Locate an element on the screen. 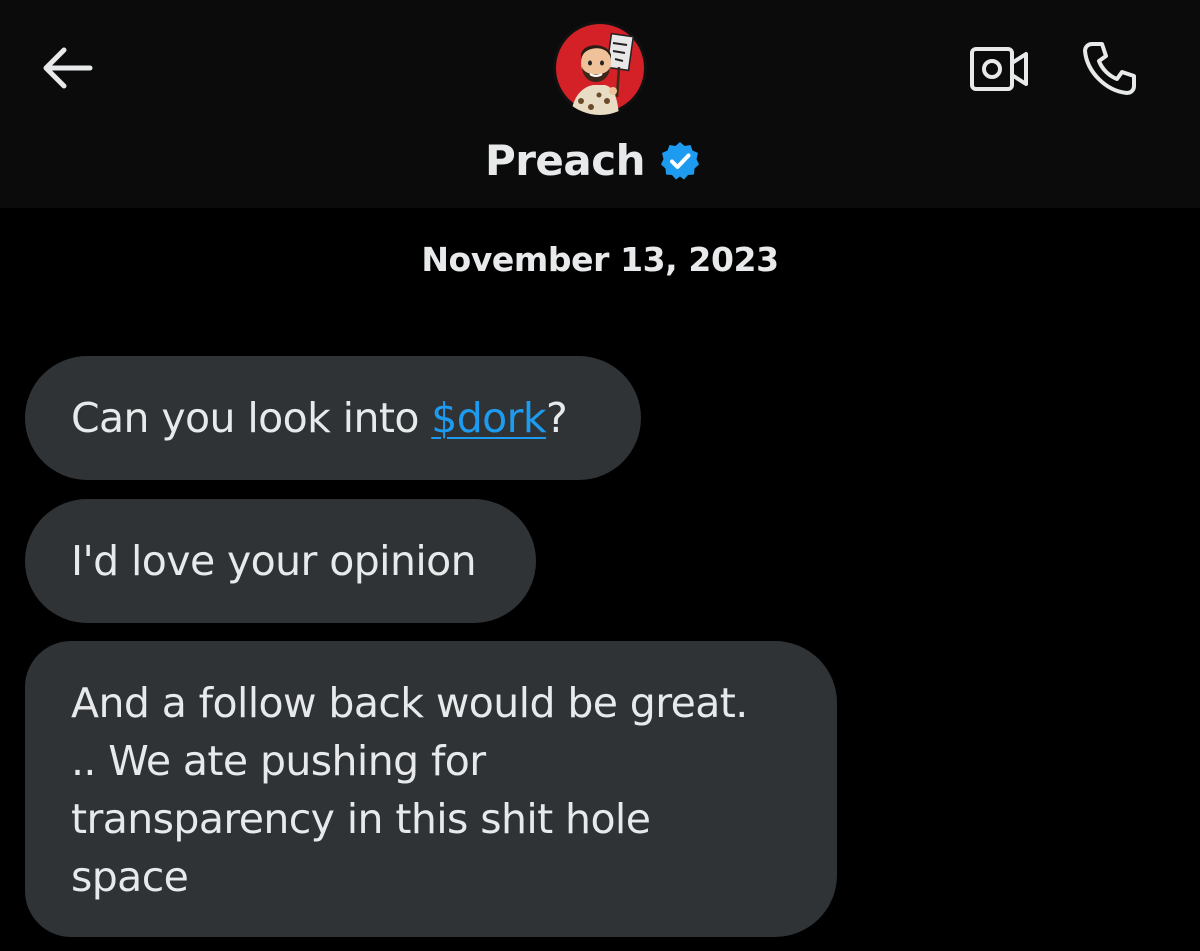  message-bubble: I'd love your opinion is located at coordinates (280, 561).